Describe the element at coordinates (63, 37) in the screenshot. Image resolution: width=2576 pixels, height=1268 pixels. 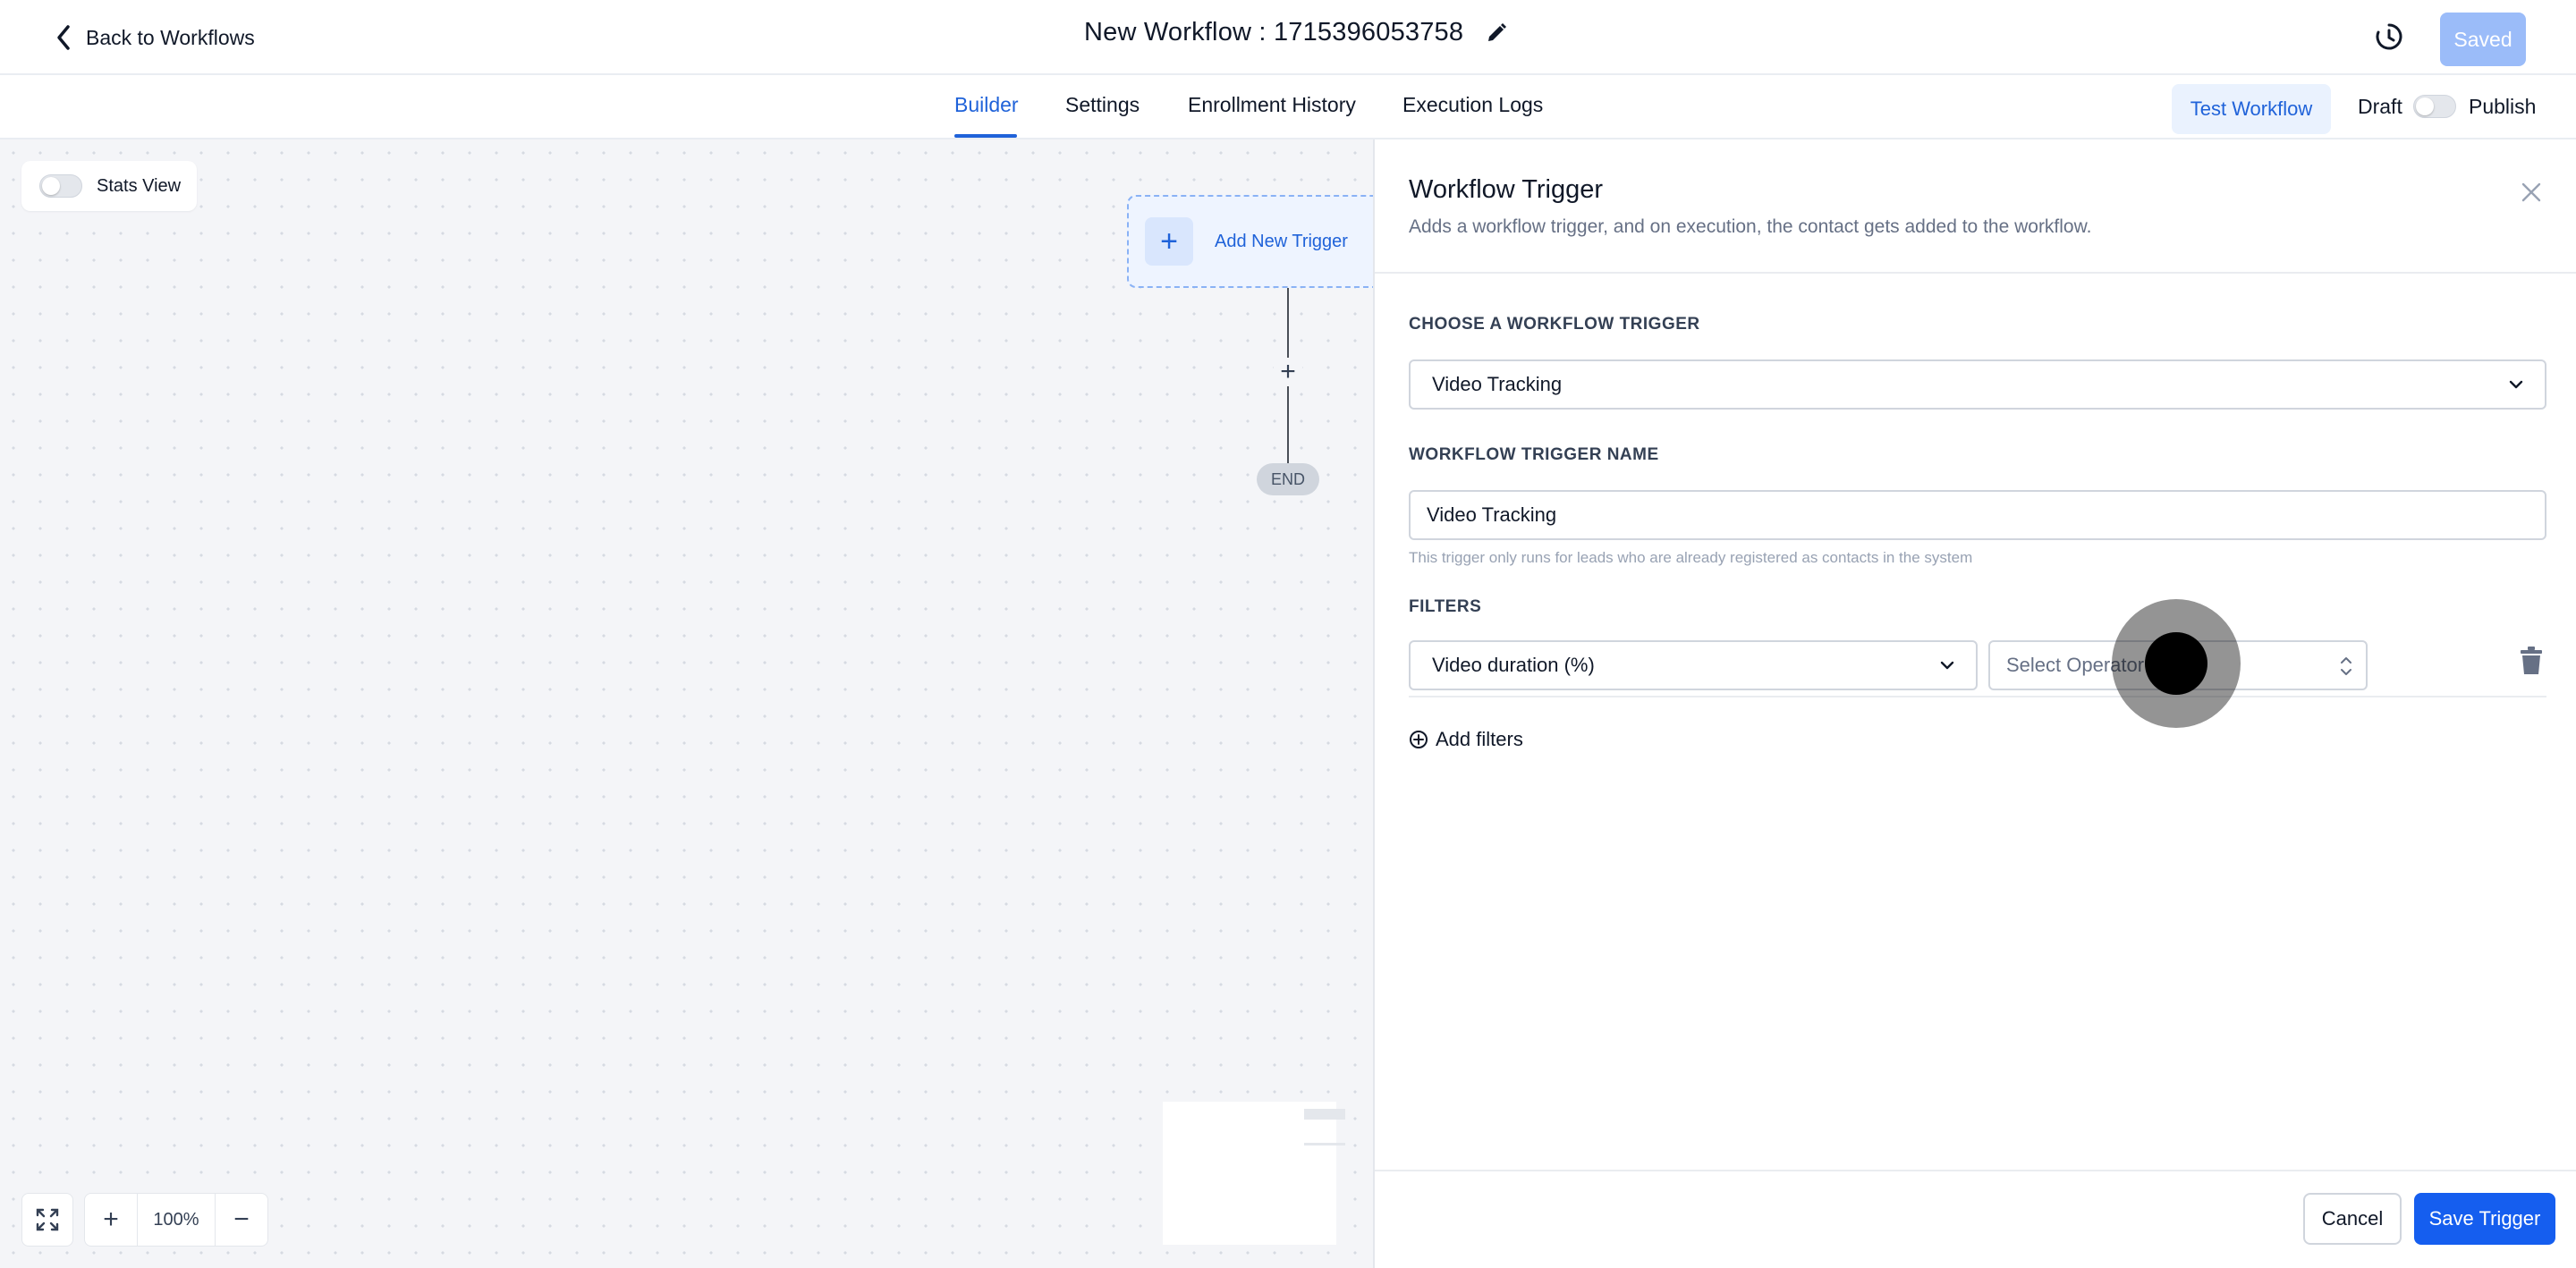
I see `chevron-left-icon` at that location.